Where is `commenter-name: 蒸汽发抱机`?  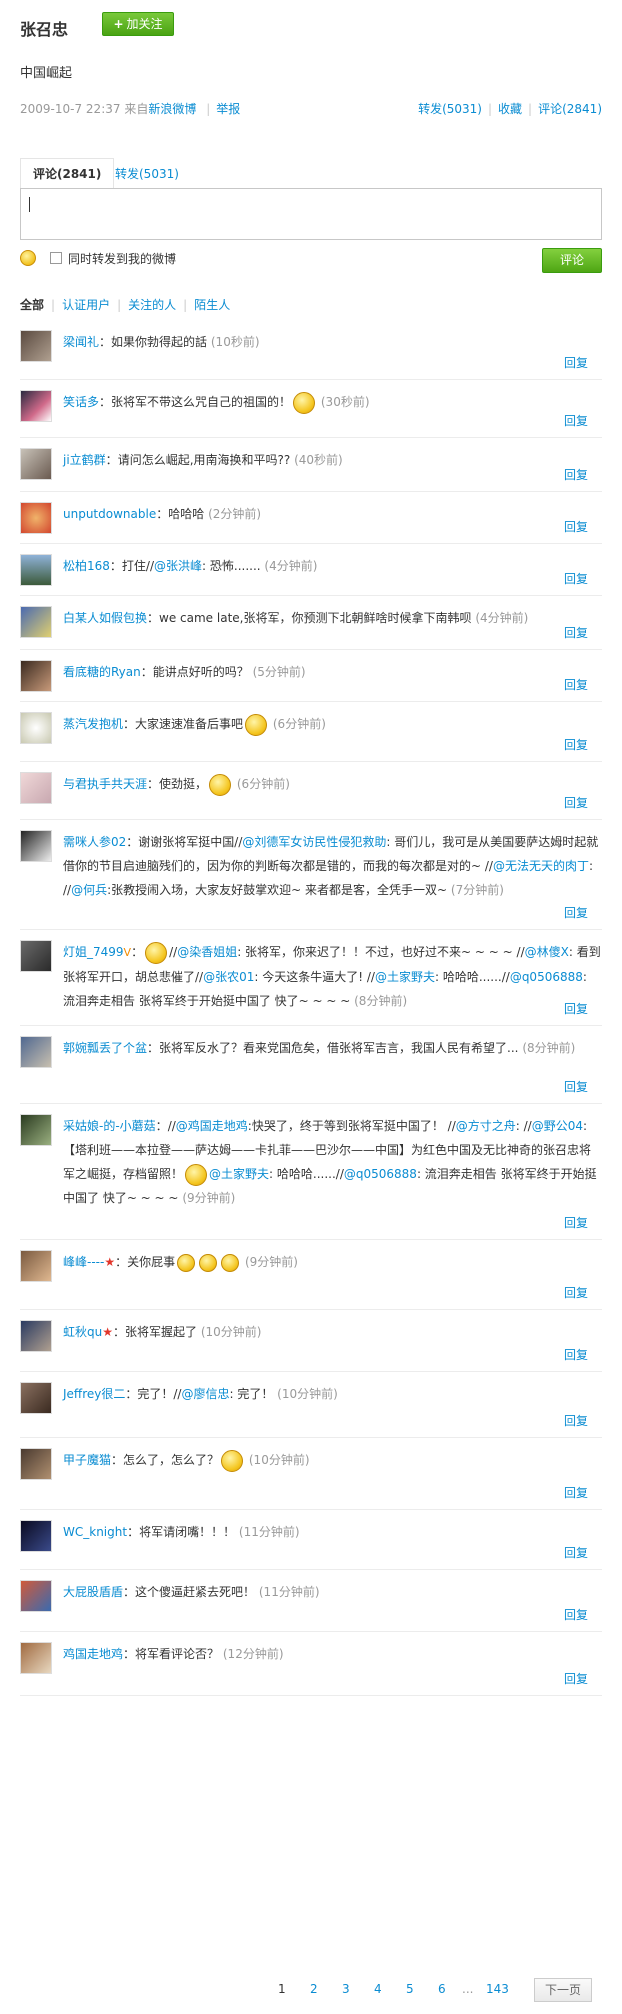 commenter-name: 蒸汽发抱机 is located at coordinates (93, 724).